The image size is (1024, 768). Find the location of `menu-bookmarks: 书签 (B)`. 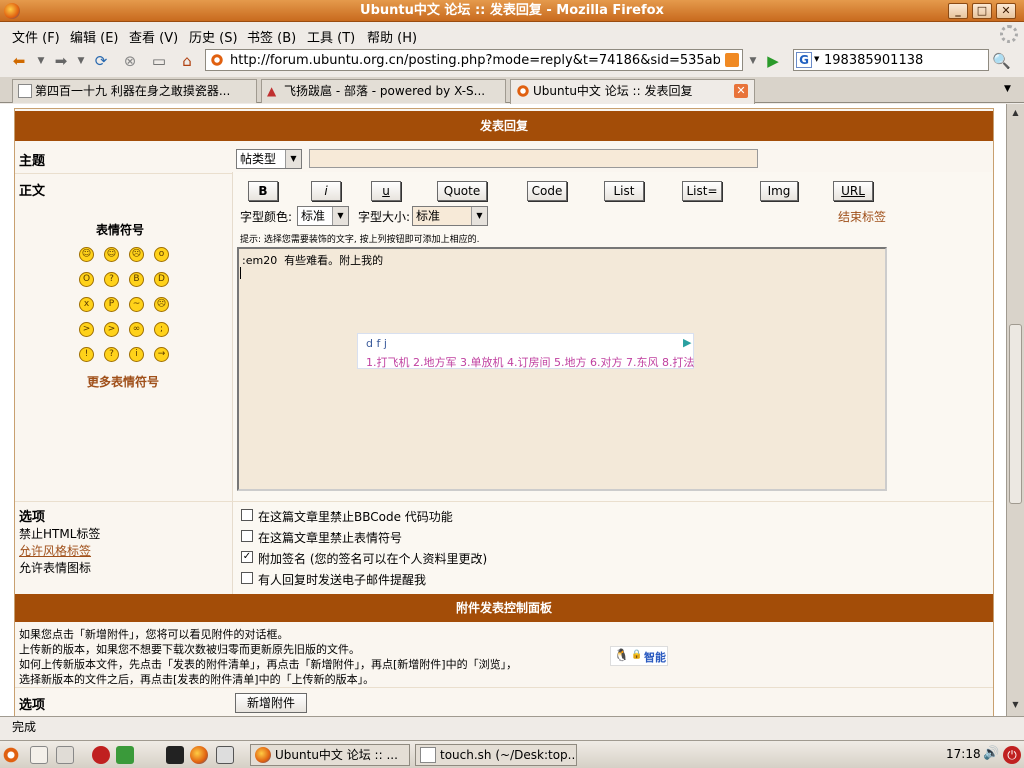

menu-bookmarks: 书签 (B) is located at coordinates (271, 36).